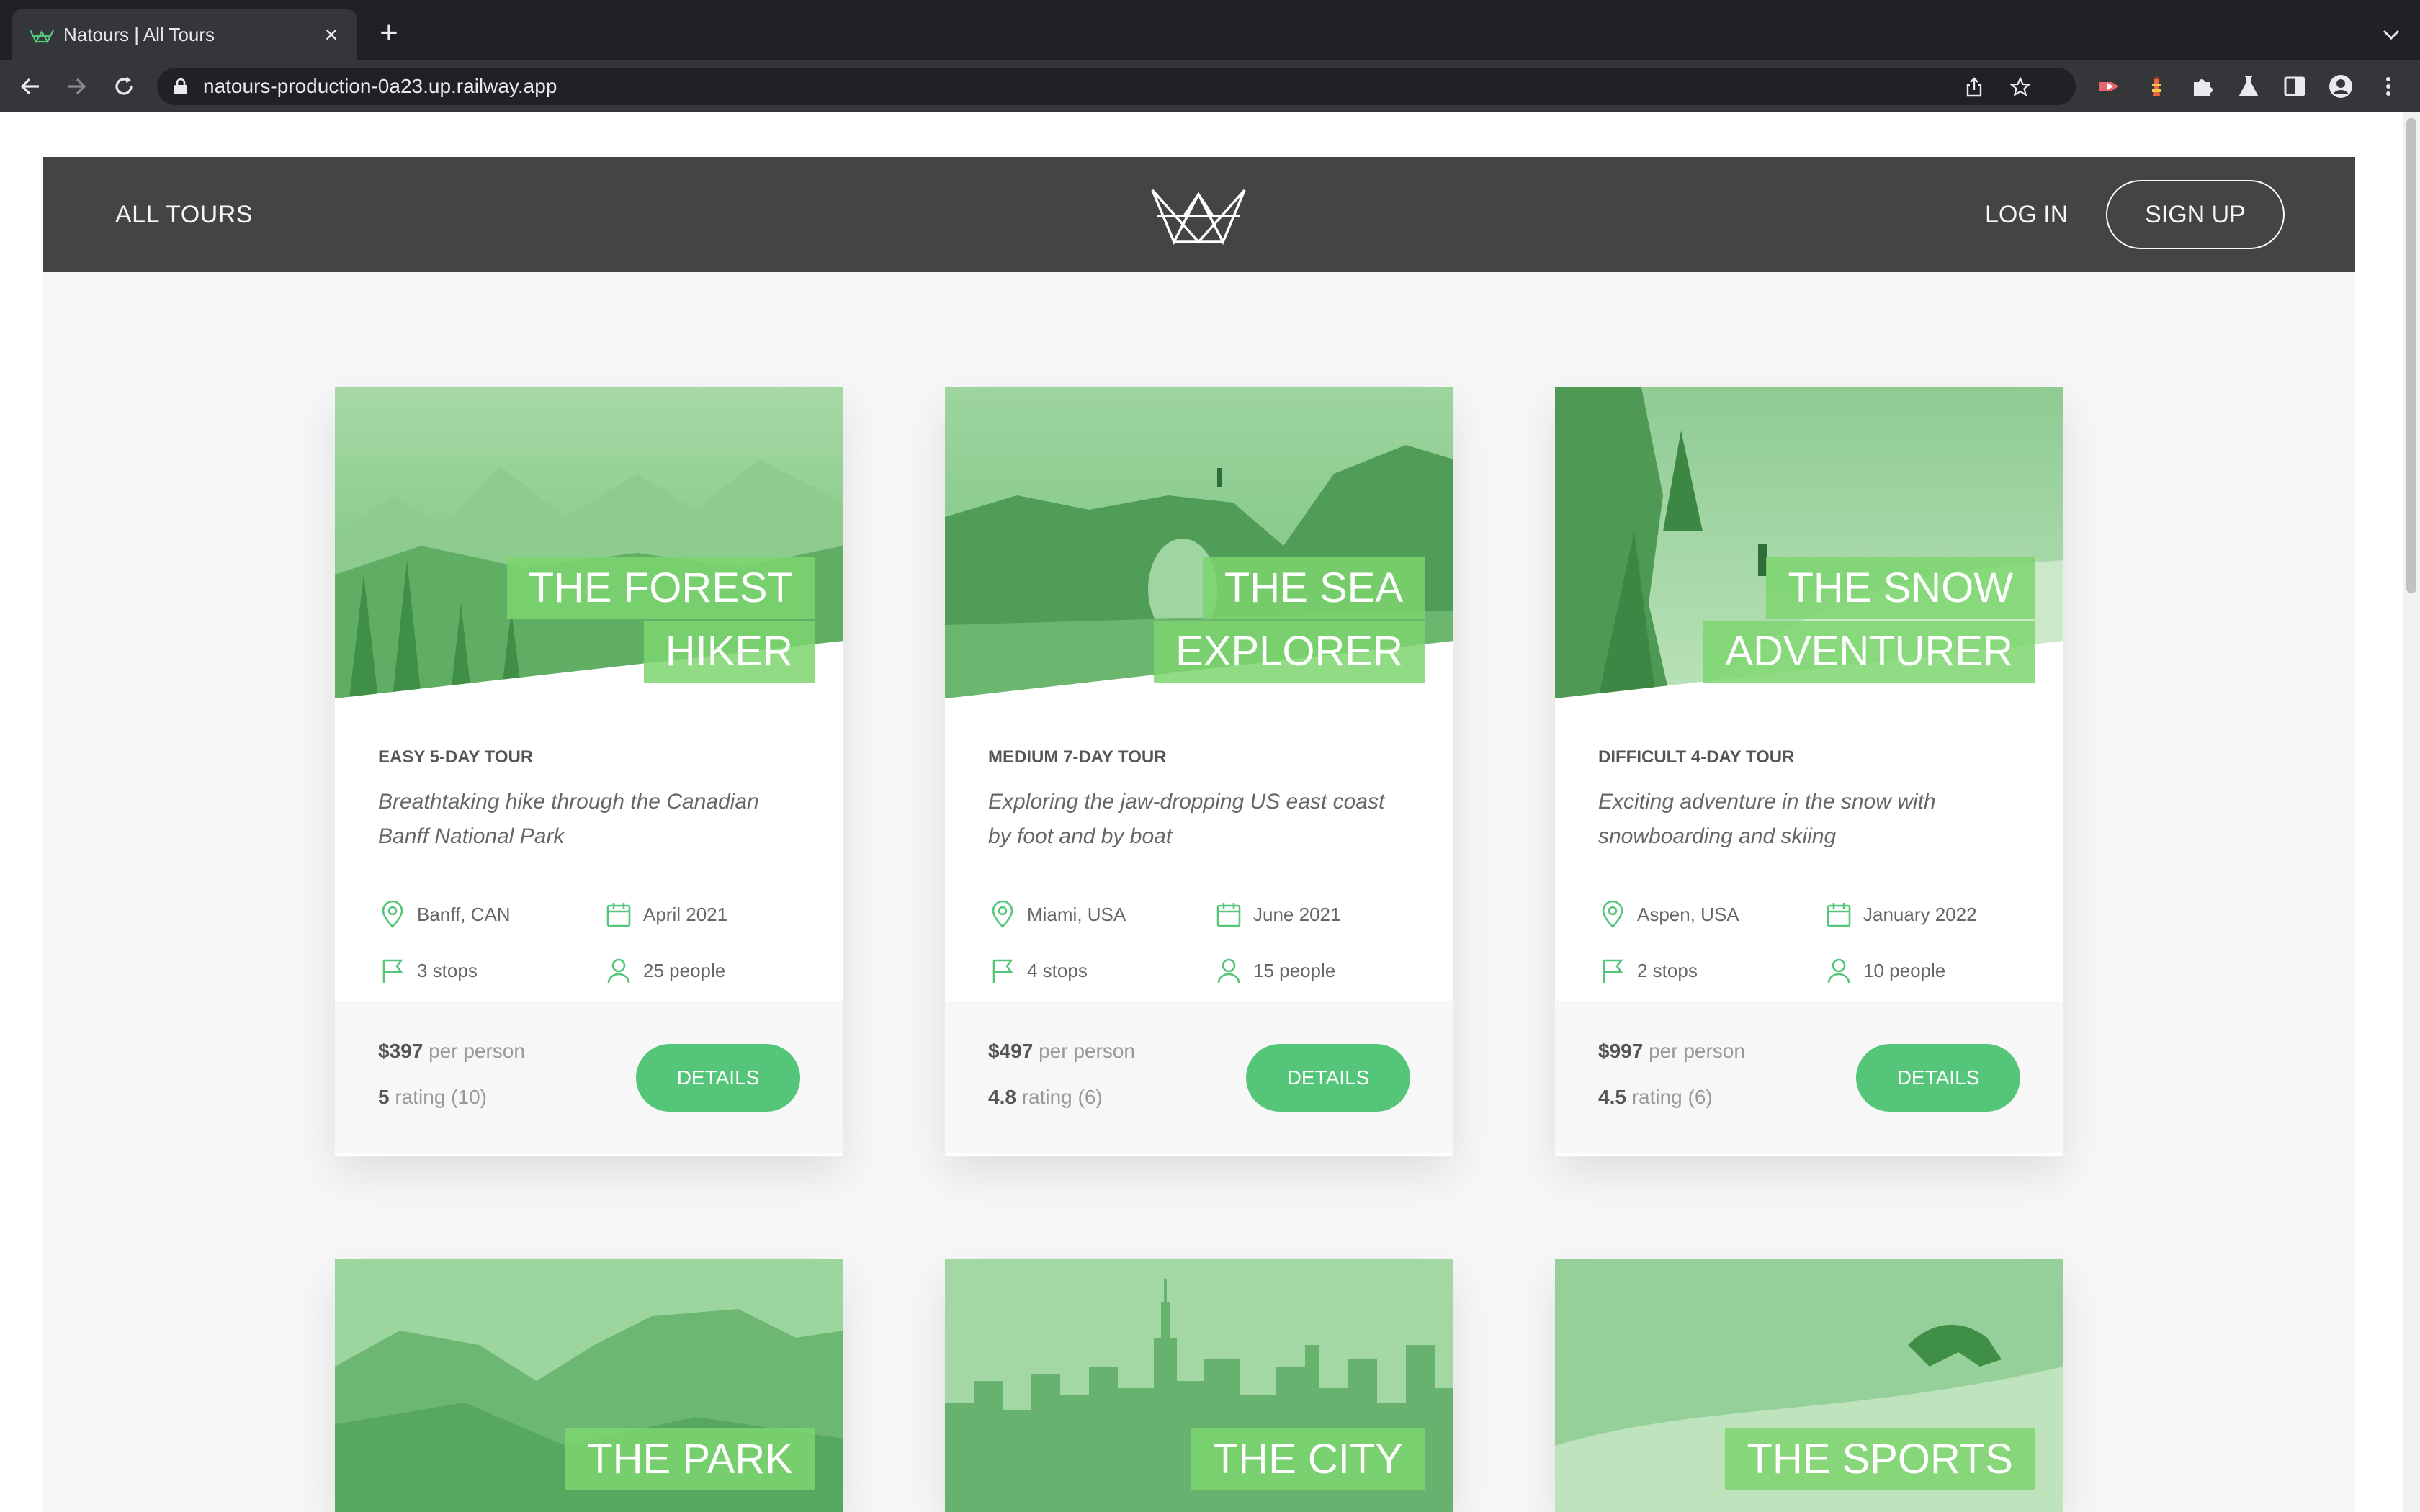  Describe the element at coordinates (380, 86) in the screenshot. I see `url-text: natours-production-0a23.up.railway.app` at that location.